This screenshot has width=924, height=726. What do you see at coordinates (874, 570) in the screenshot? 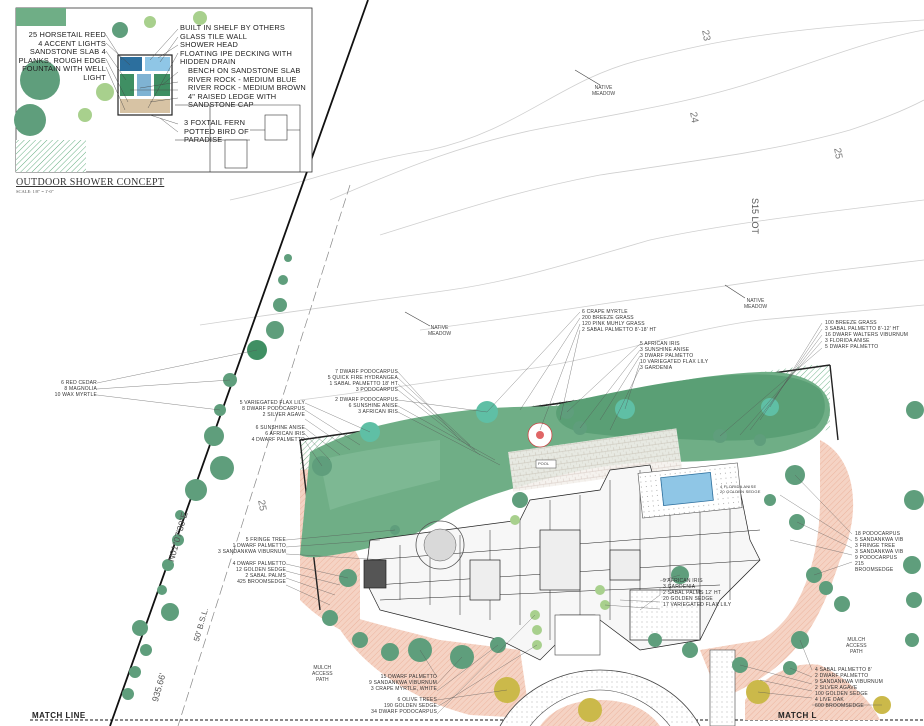
I see `callout-line: BROOMSEDGE` at bounding box center [874, 570].